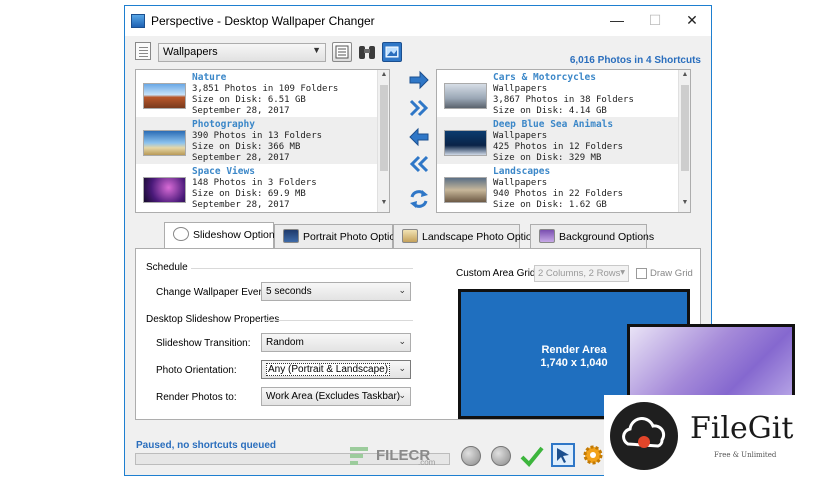 This screenshot has height=484, width=836. I want to click on landscape-photo-icon, so click(410, 236).